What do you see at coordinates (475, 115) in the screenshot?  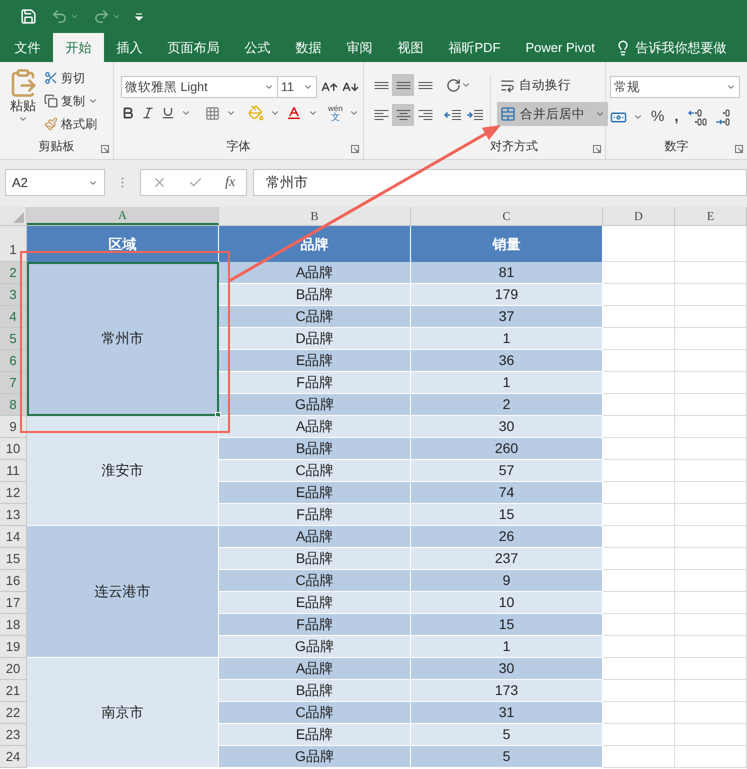 I see `increase-indent-icon` at bounding box center [475, 115].